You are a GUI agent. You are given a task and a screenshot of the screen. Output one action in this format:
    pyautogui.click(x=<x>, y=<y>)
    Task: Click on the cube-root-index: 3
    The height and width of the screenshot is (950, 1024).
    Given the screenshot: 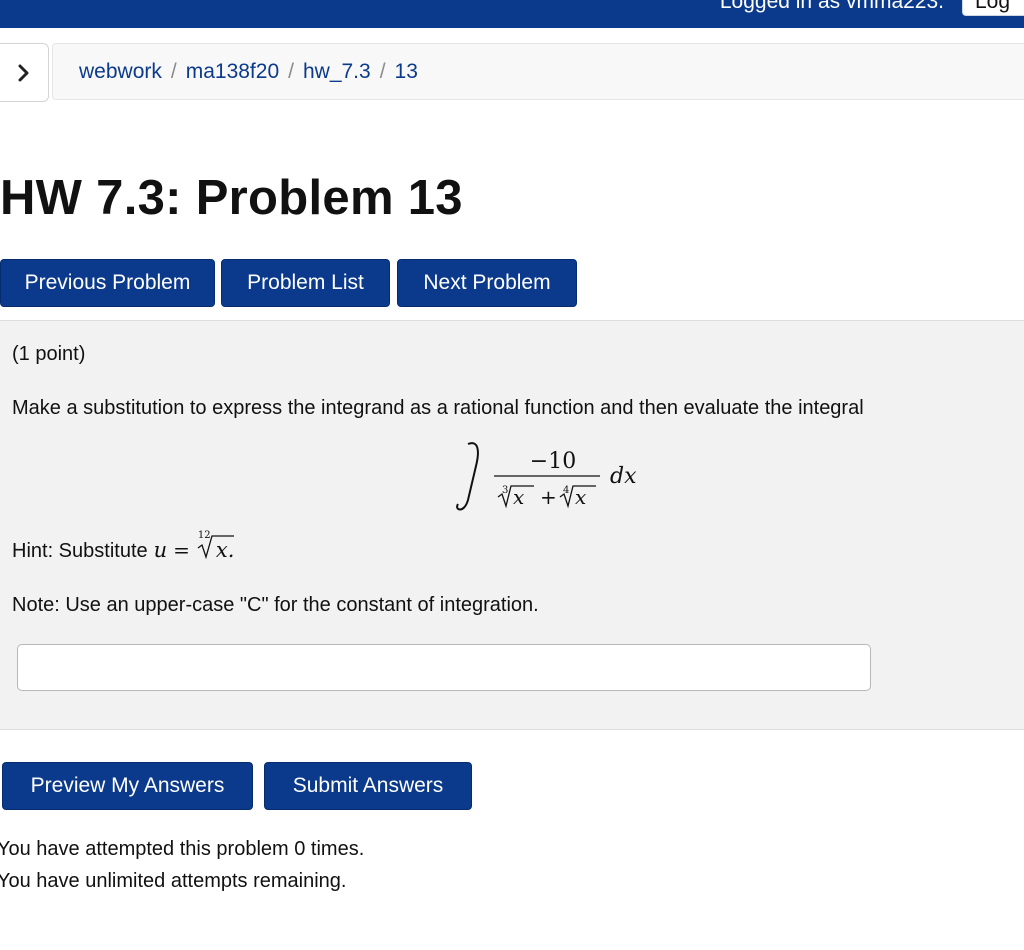 What is the action you would take?
    pyautogui.click(x=505, y=490)
    